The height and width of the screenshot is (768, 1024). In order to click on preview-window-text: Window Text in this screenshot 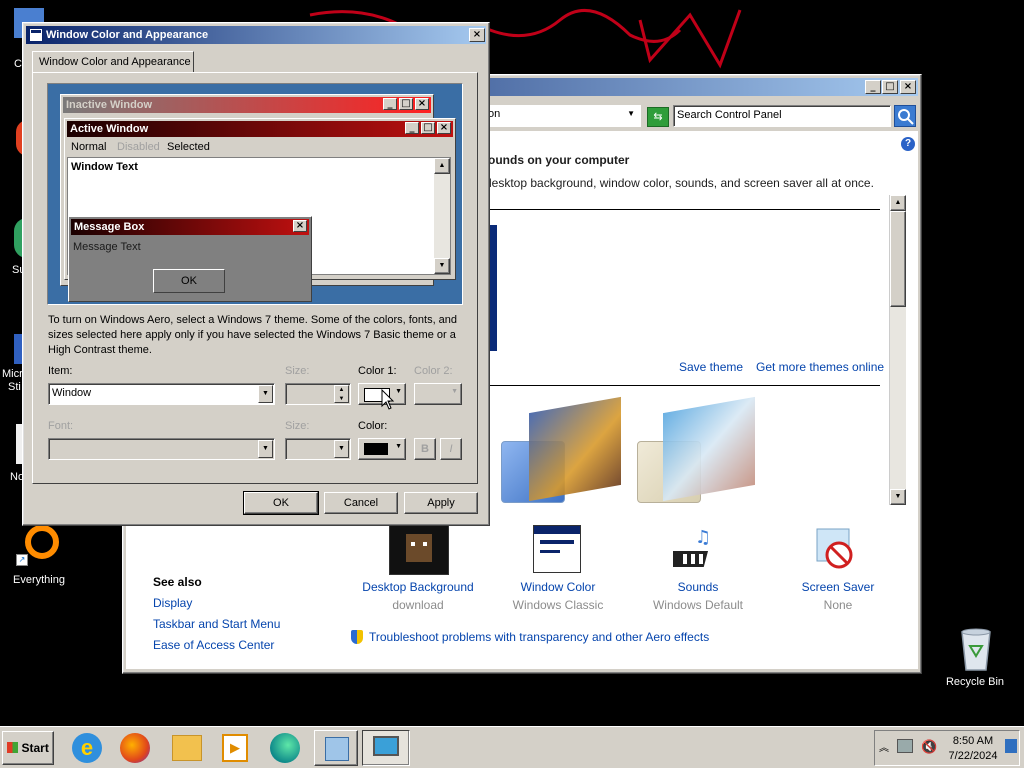, I will do `click(104, 167)`.